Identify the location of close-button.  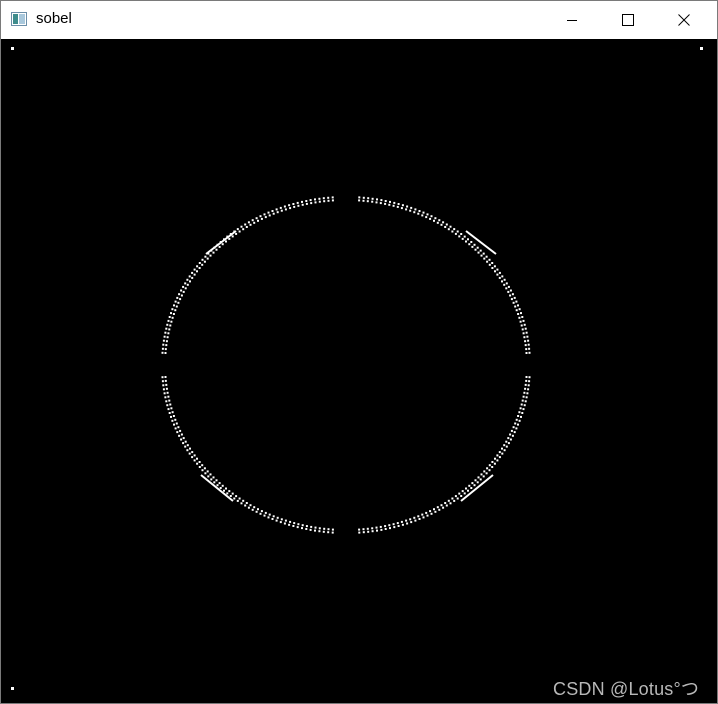
(684, 20).